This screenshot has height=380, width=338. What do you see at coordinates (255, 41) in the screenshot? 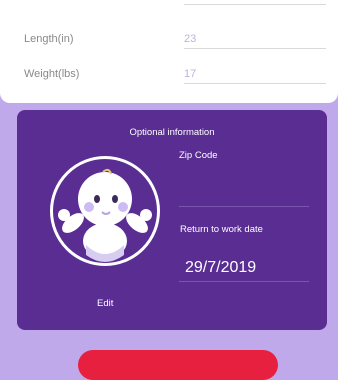
I see `length-input: 23` at bounding box center [255, 41].